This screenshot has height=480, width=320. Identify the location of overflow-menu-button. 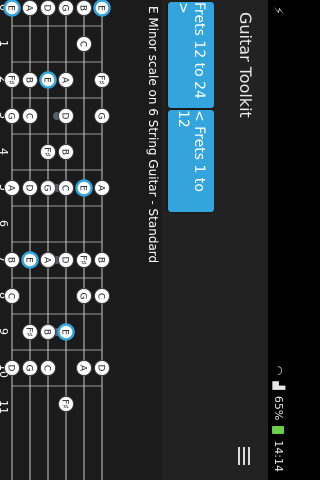
(244, 456).